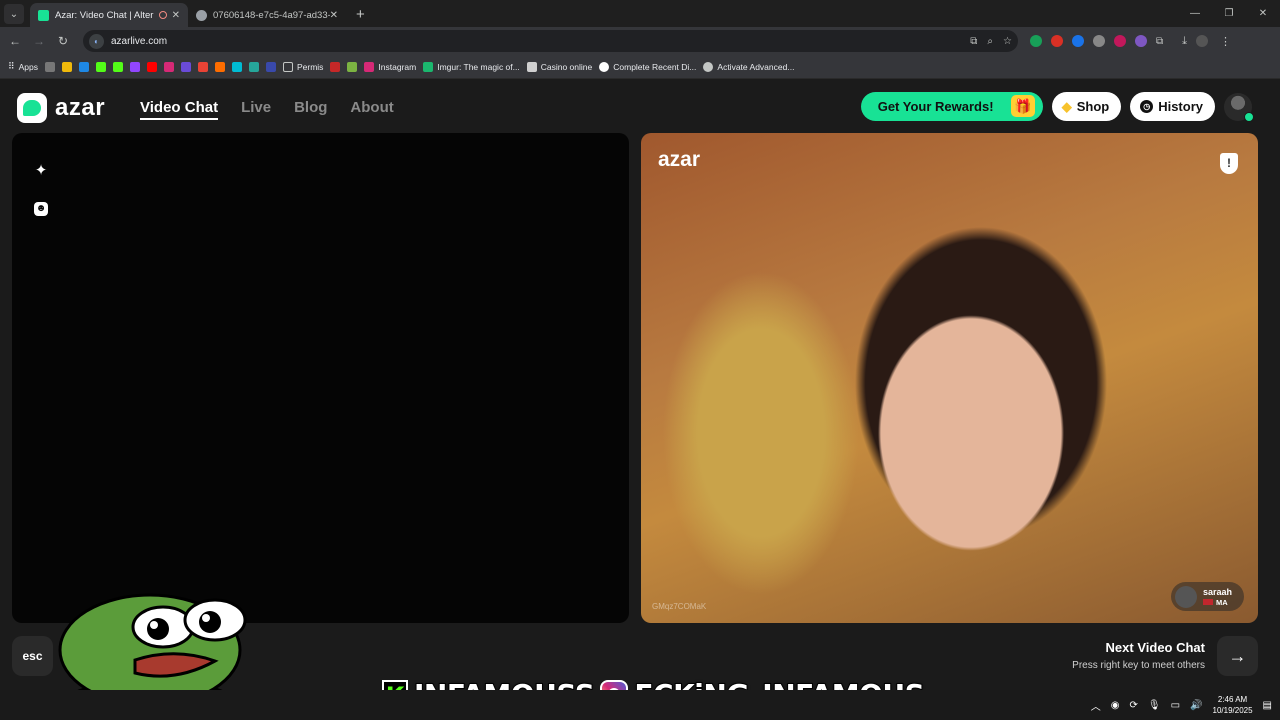 Image resolution: width=1280 pixels, height=720 pixels. I want to click on history-button: ◷ History, so click(1172, 106).